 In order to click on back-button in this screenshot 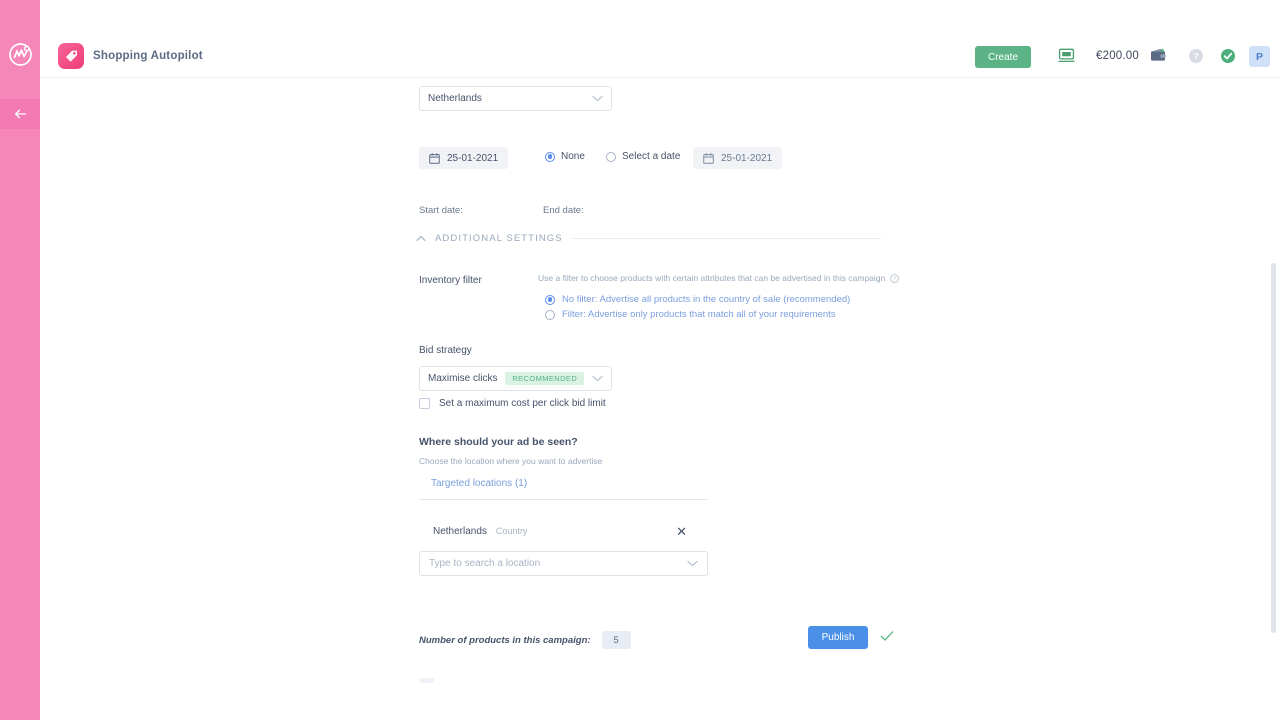, I will do `click(20, 114)`.